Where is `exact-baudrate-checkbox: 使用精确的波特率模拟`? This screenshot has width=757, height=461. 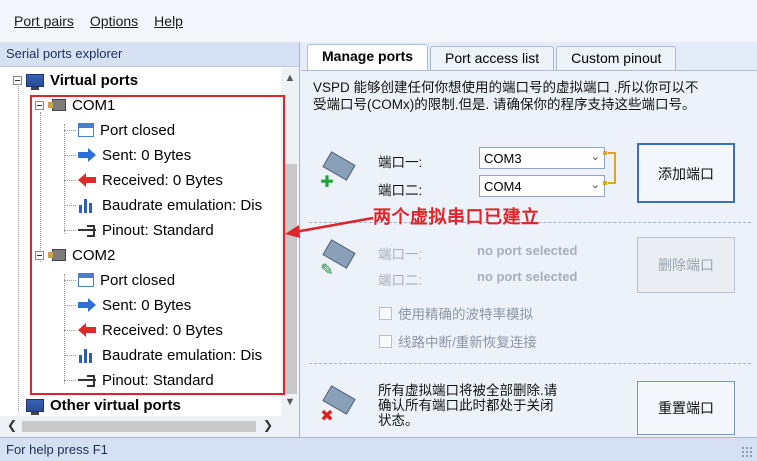
exact-baudrate-checkbox: 使用精确的波特率模拟 is located at coordinates (456, 313).